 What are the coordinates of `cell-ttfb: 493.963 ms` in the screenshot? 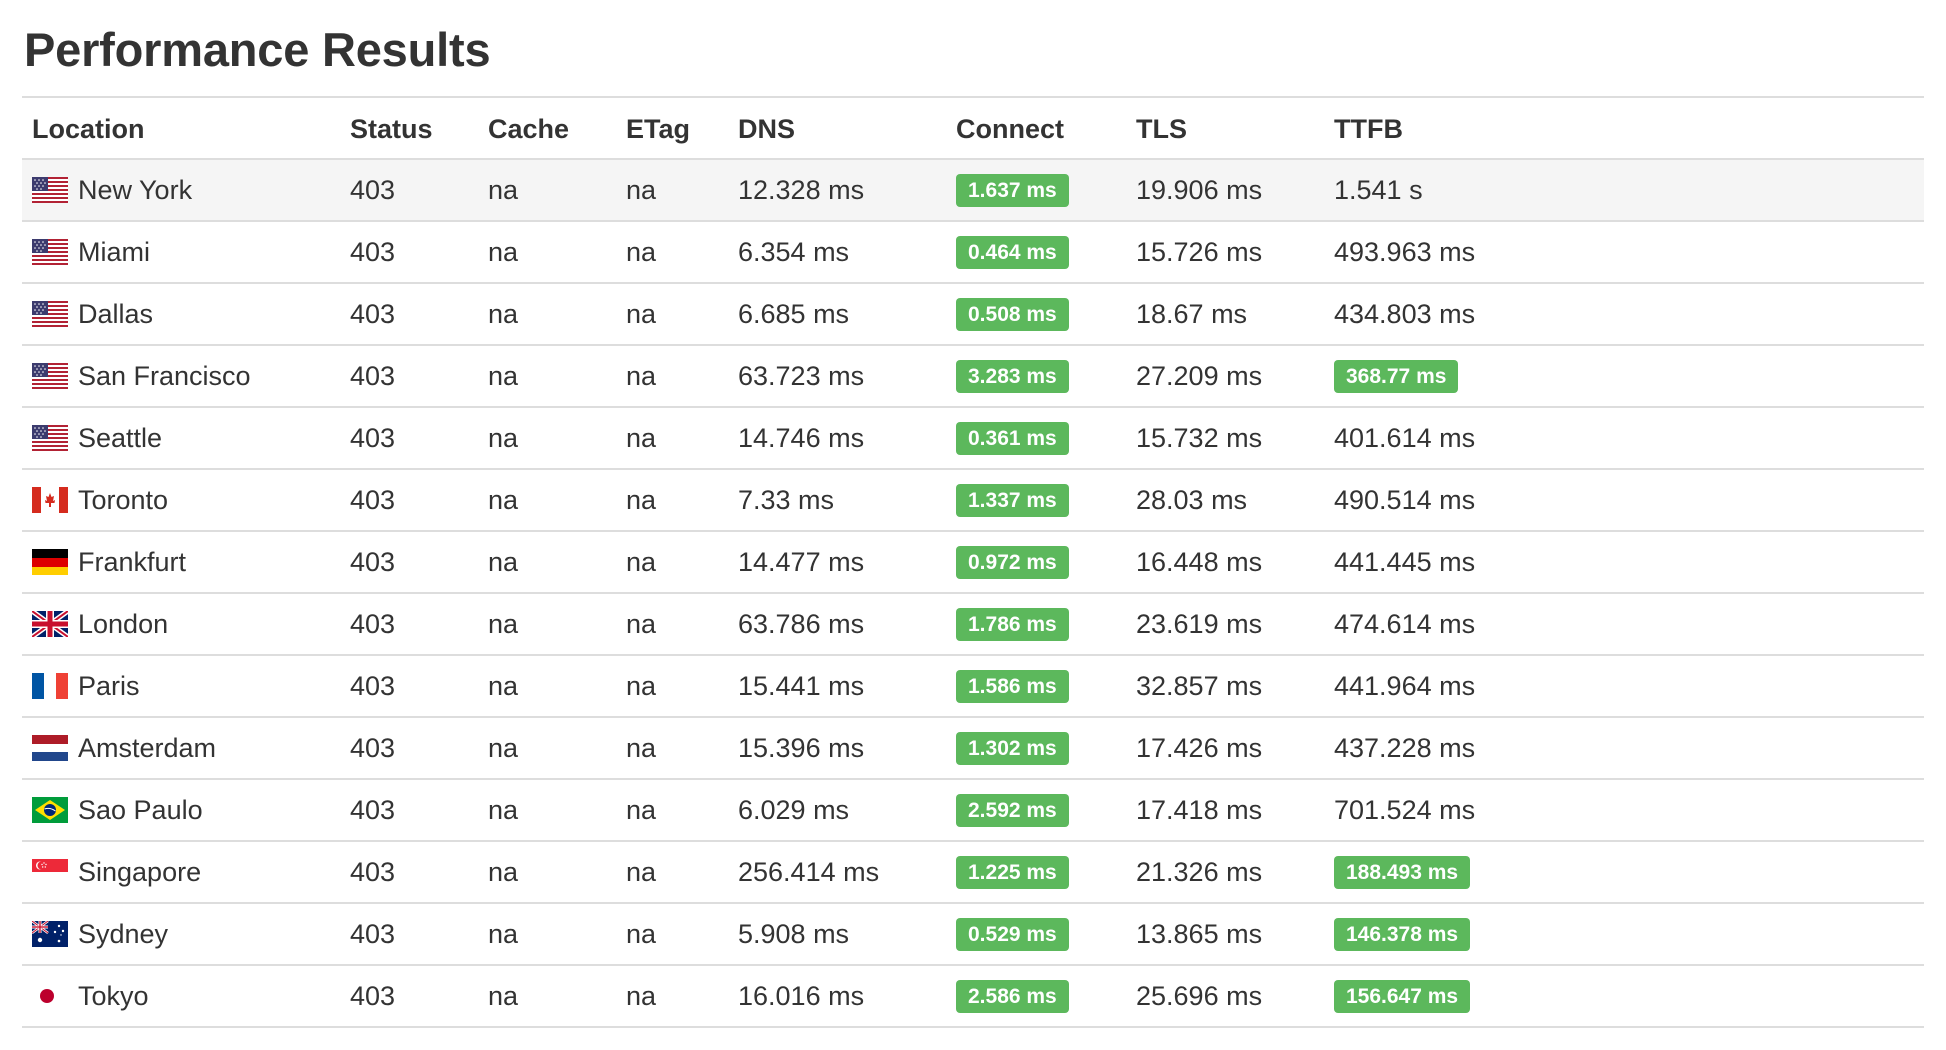 It's located at (1624, 252).